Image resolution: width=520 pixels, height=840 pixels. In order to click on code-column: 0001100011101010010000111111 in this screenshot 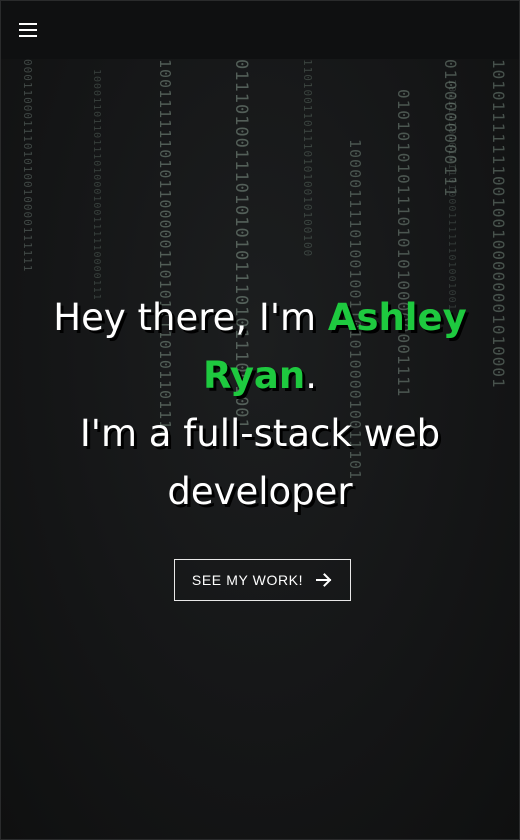, I will do `click(27, 166)`.